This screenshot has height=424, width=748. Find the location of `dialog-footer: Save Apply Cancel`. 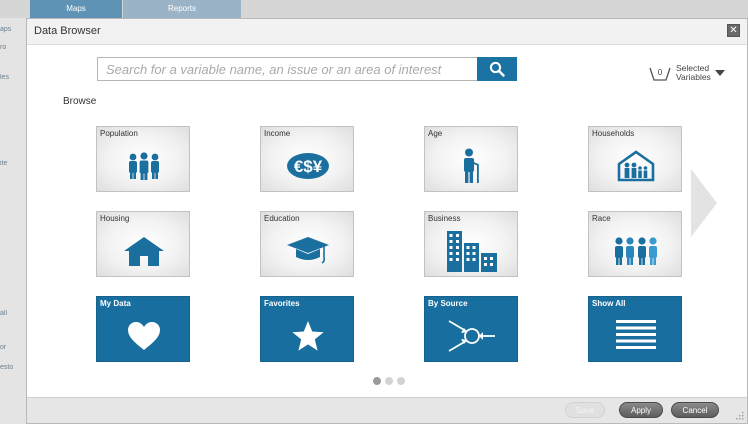

dialog-footer: Save Apply Cancel is located at coordinates (387, 410).